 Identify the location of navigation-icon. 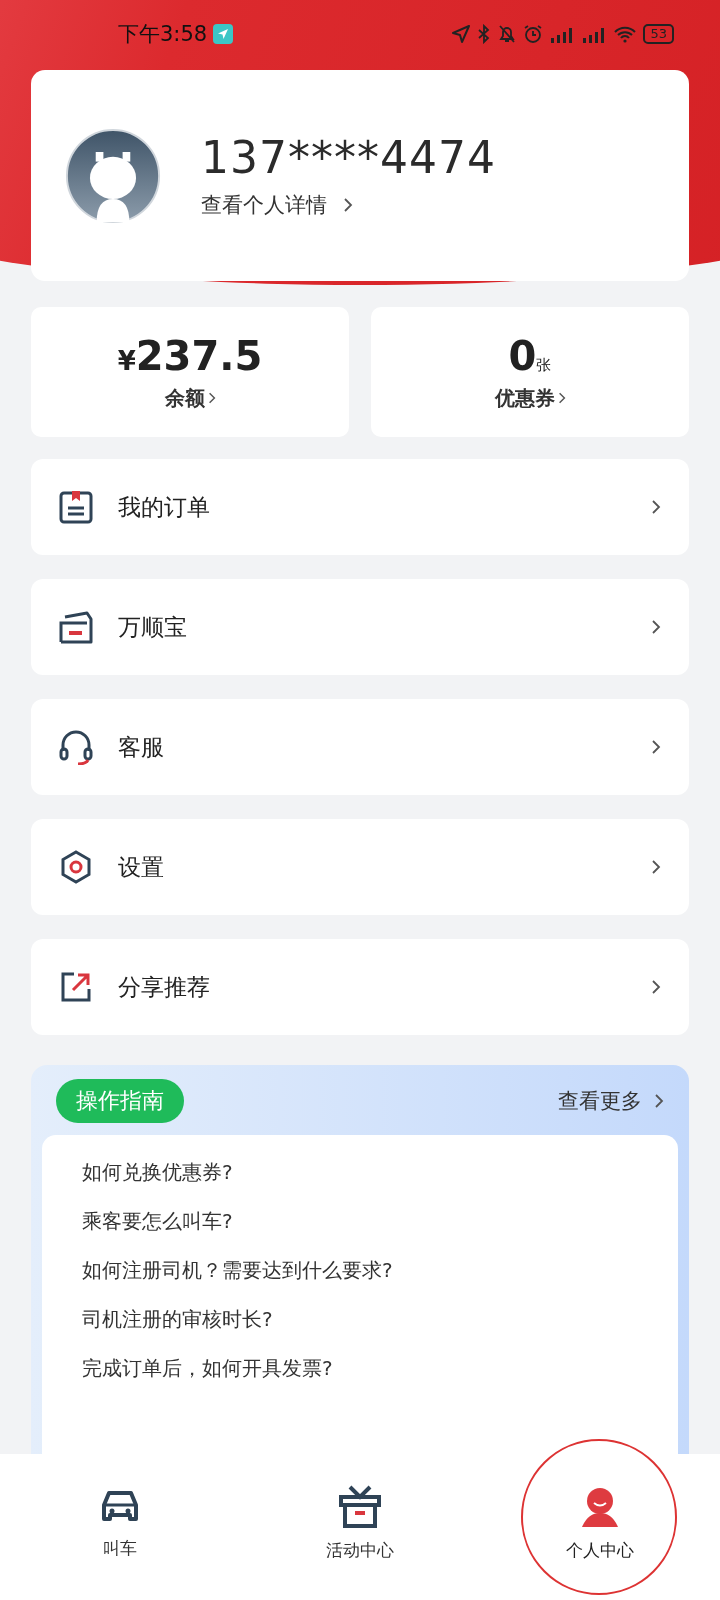
(223, 34).